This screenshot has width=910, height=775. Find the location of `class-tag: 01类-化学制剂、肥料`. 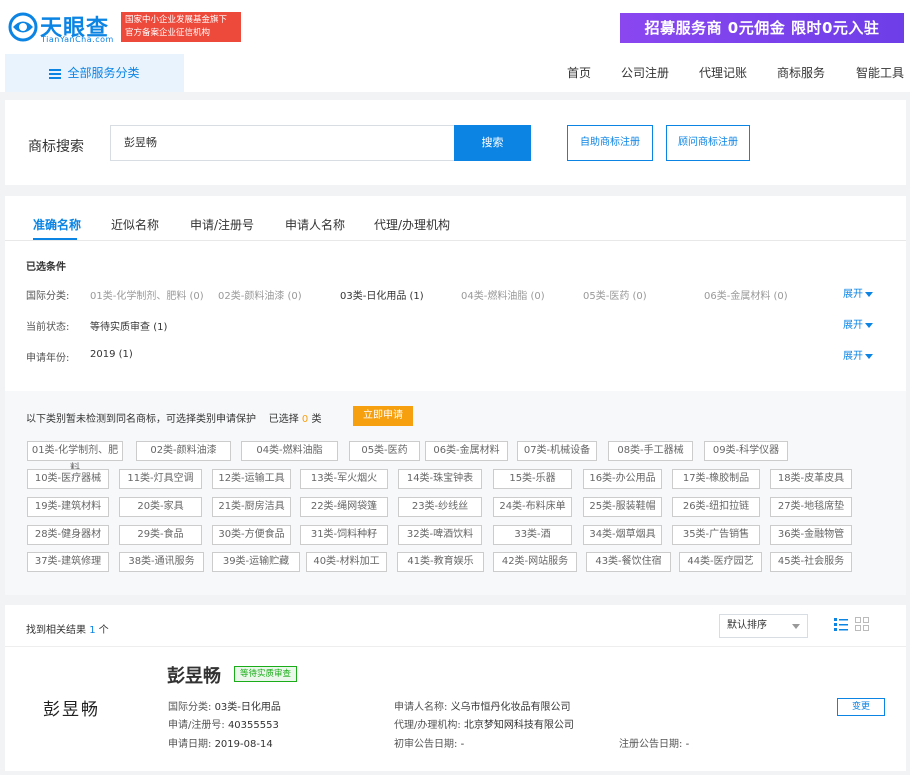

class-tag: 01类-化学制剂、肥料 is located at coordinates (75, 457).